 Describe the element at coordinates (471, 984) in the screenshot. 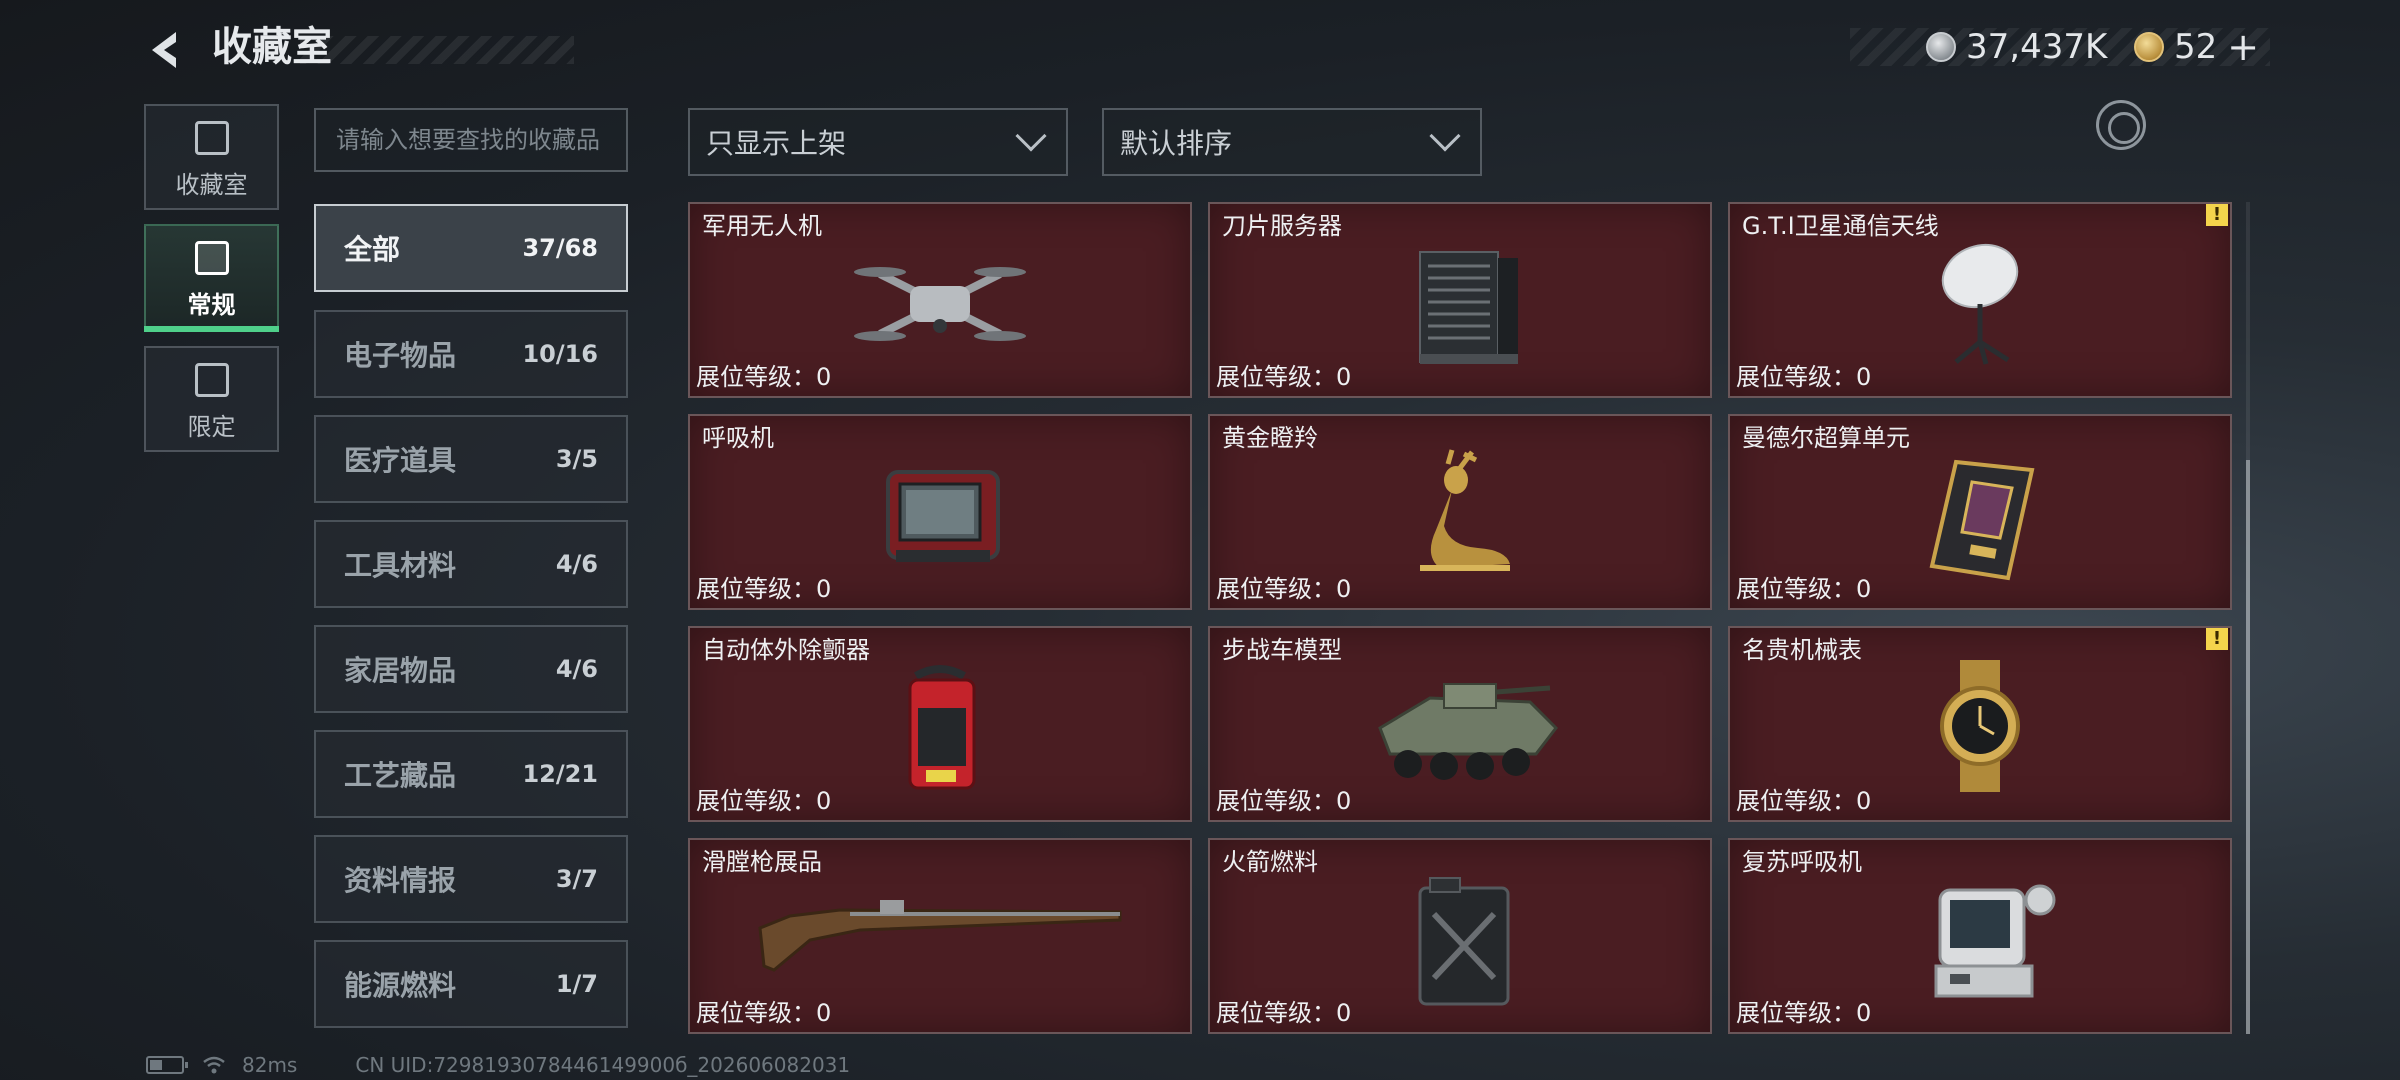

I see `category-fuel: 能源燃料 1/7` at that location.